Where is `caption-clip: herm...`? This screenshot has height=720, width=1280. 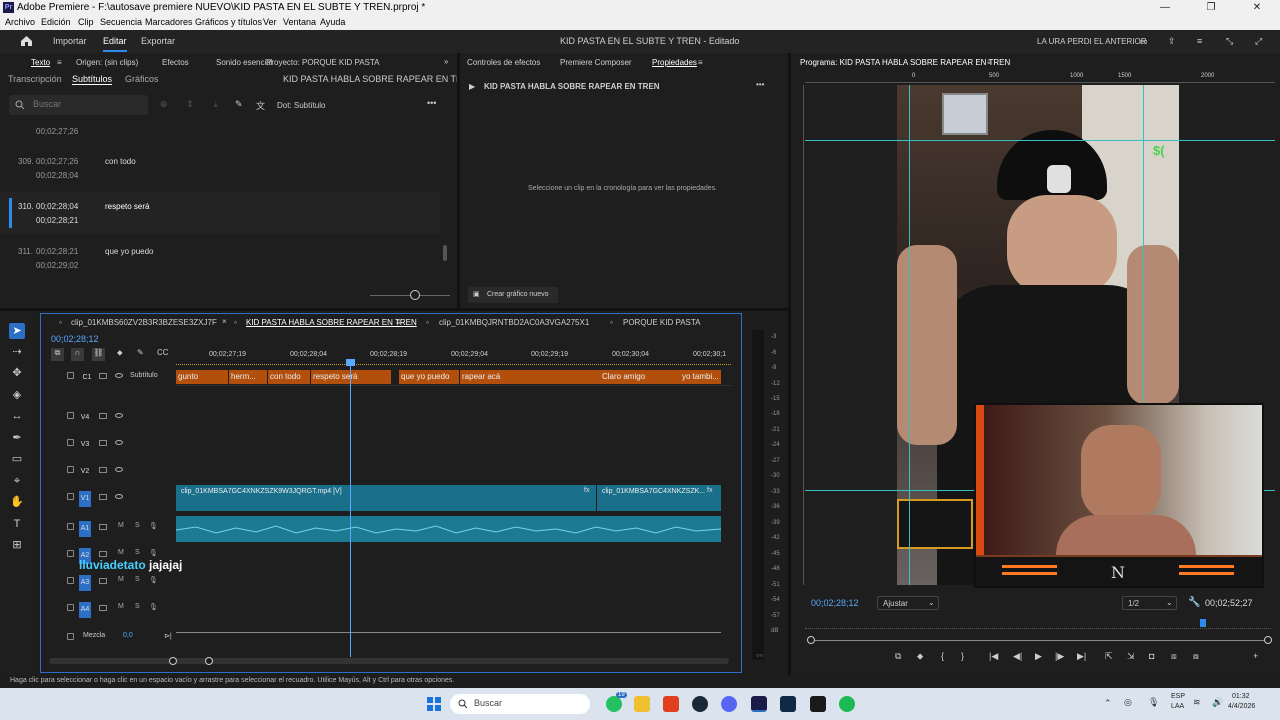 caption-clip: herm... is located at coordinates (248, 377).